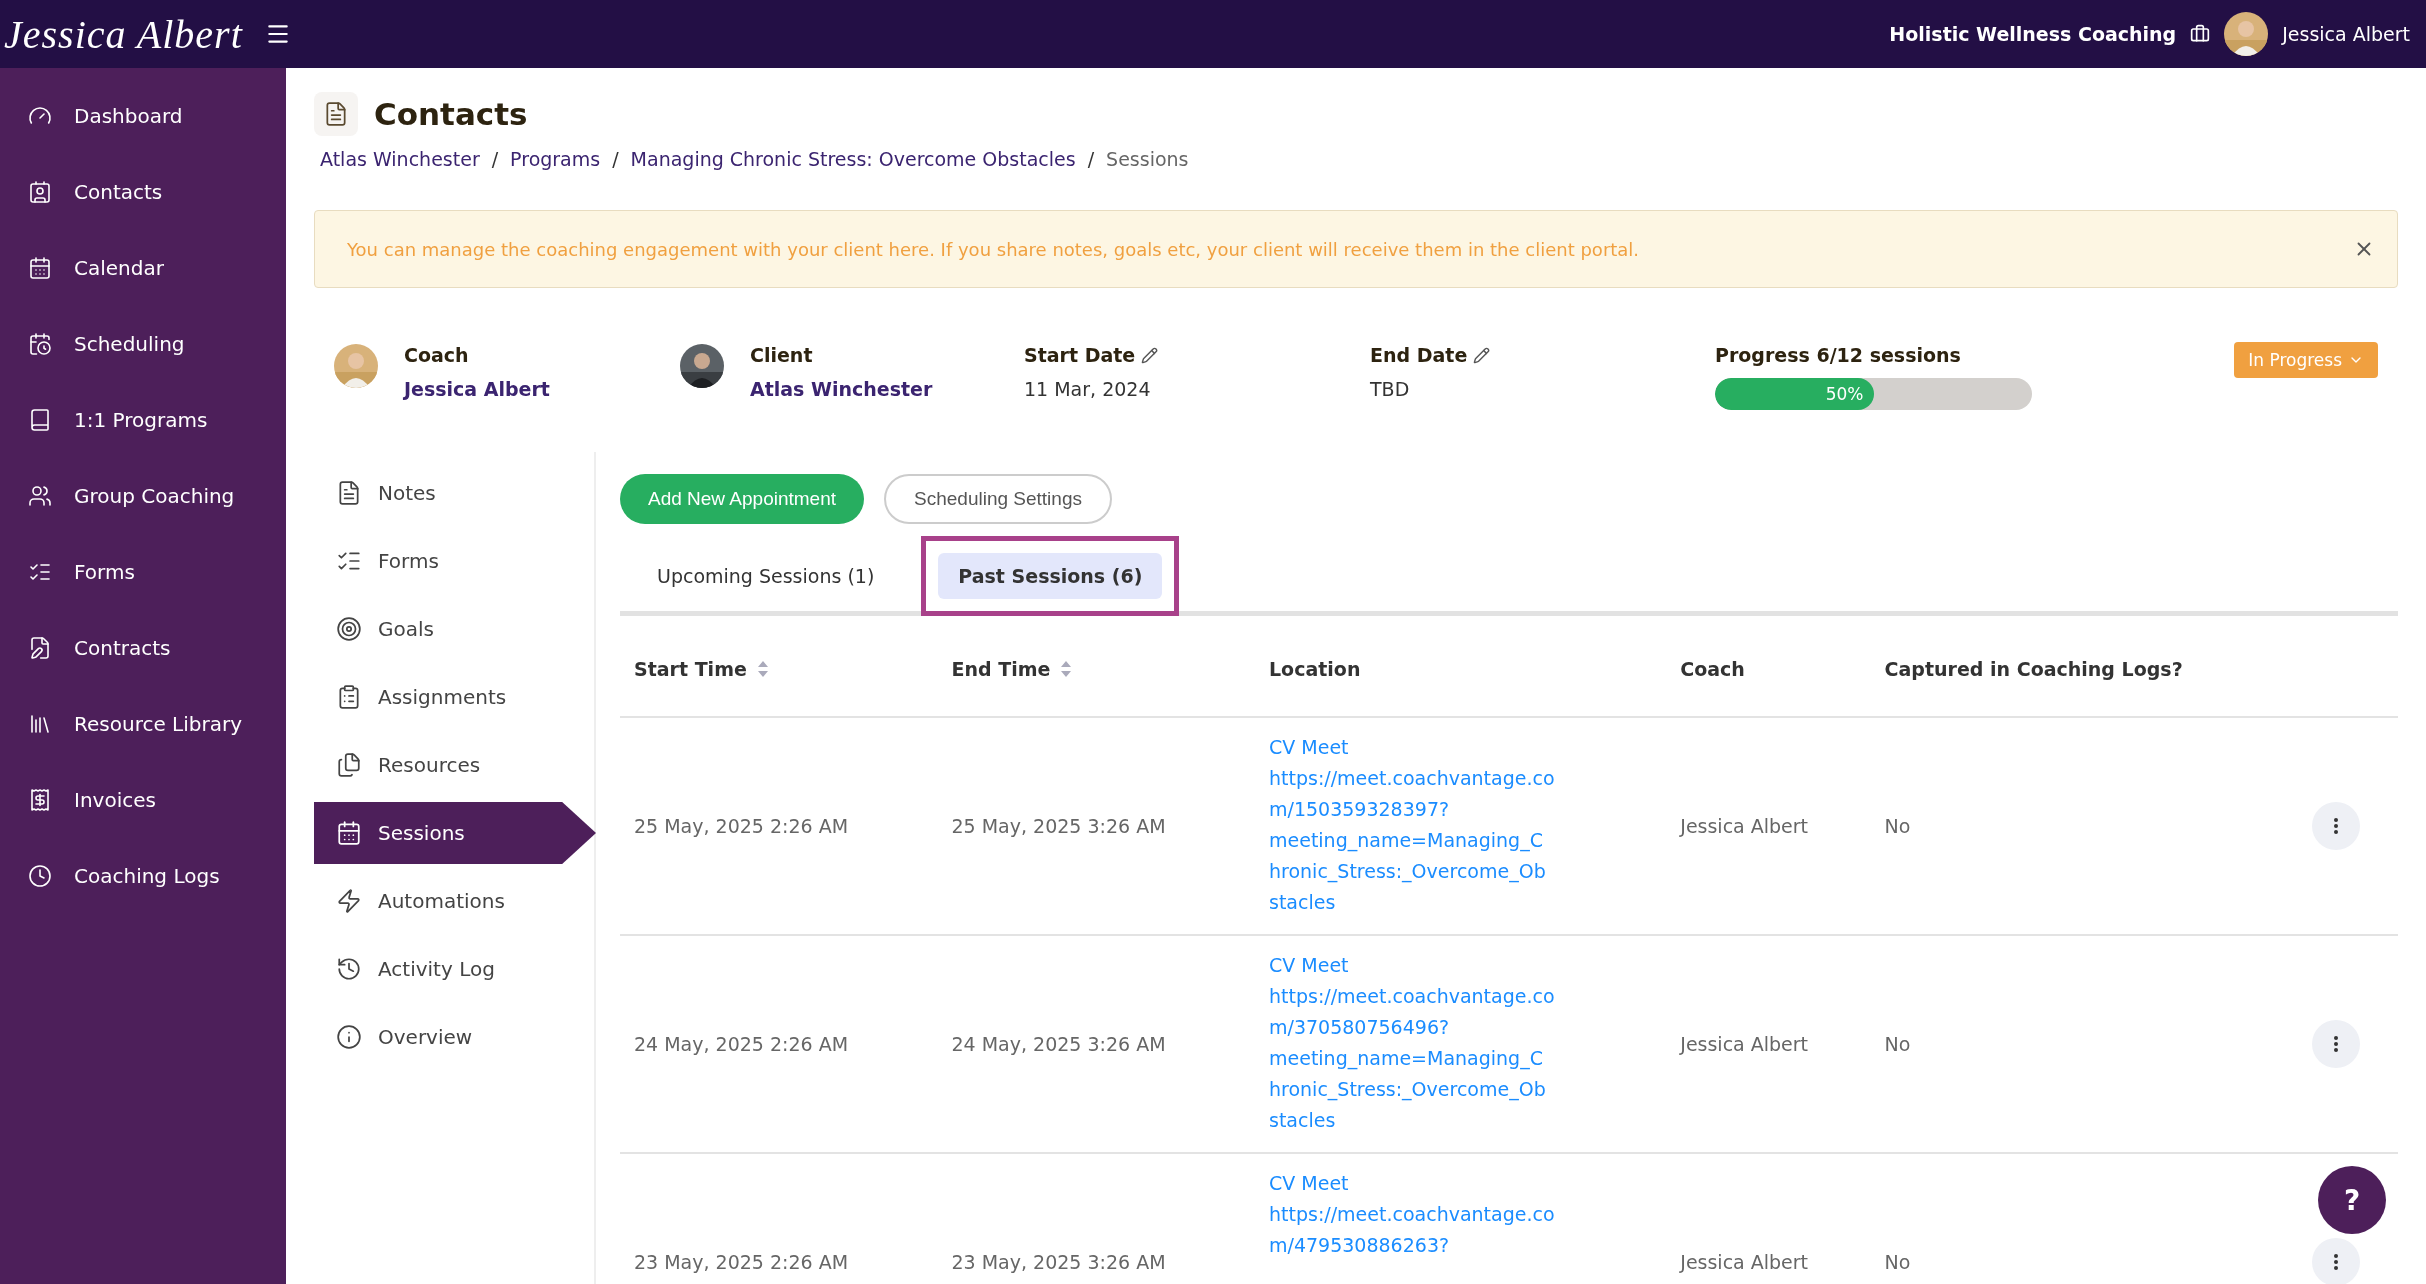 The width and height of the screenshot is (2426, 1284). Describe the element at coordinates (455, 697) in the screenshot. I see `program-nav-item: Assignments` at that location.